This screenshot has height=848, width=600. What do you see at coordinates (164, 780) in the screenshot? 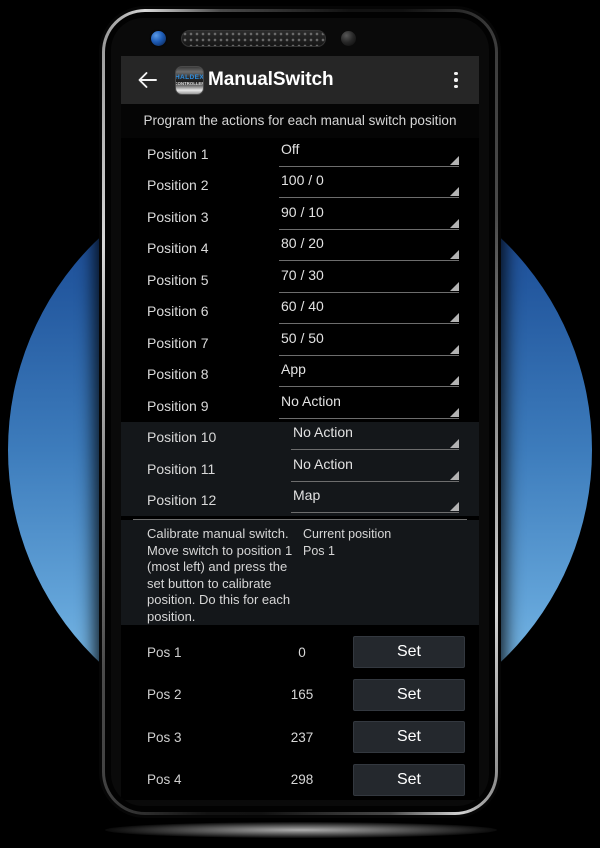
I see `calibration-pos-label: Pos 4` at bounding box center [164, 780].